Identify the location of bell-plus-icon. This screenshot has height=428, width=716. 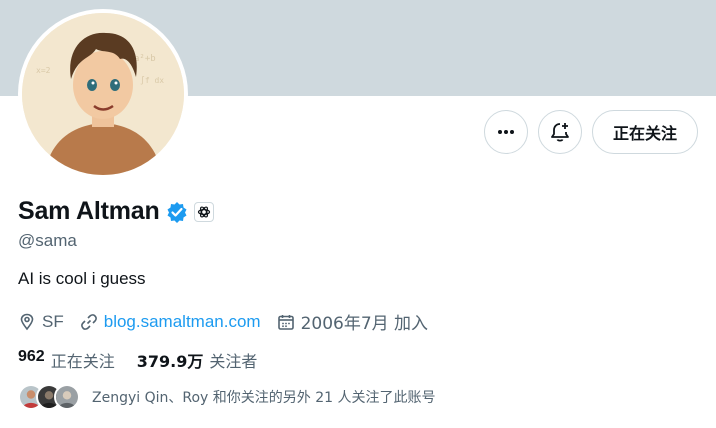
(560, 132).